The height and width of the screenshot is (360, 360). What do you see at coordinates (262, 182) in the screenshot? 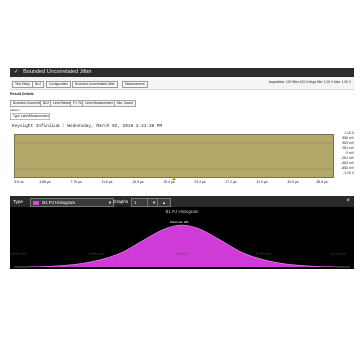
I see `x-tick: 31.0 µs` at bounding box center [262, 182].